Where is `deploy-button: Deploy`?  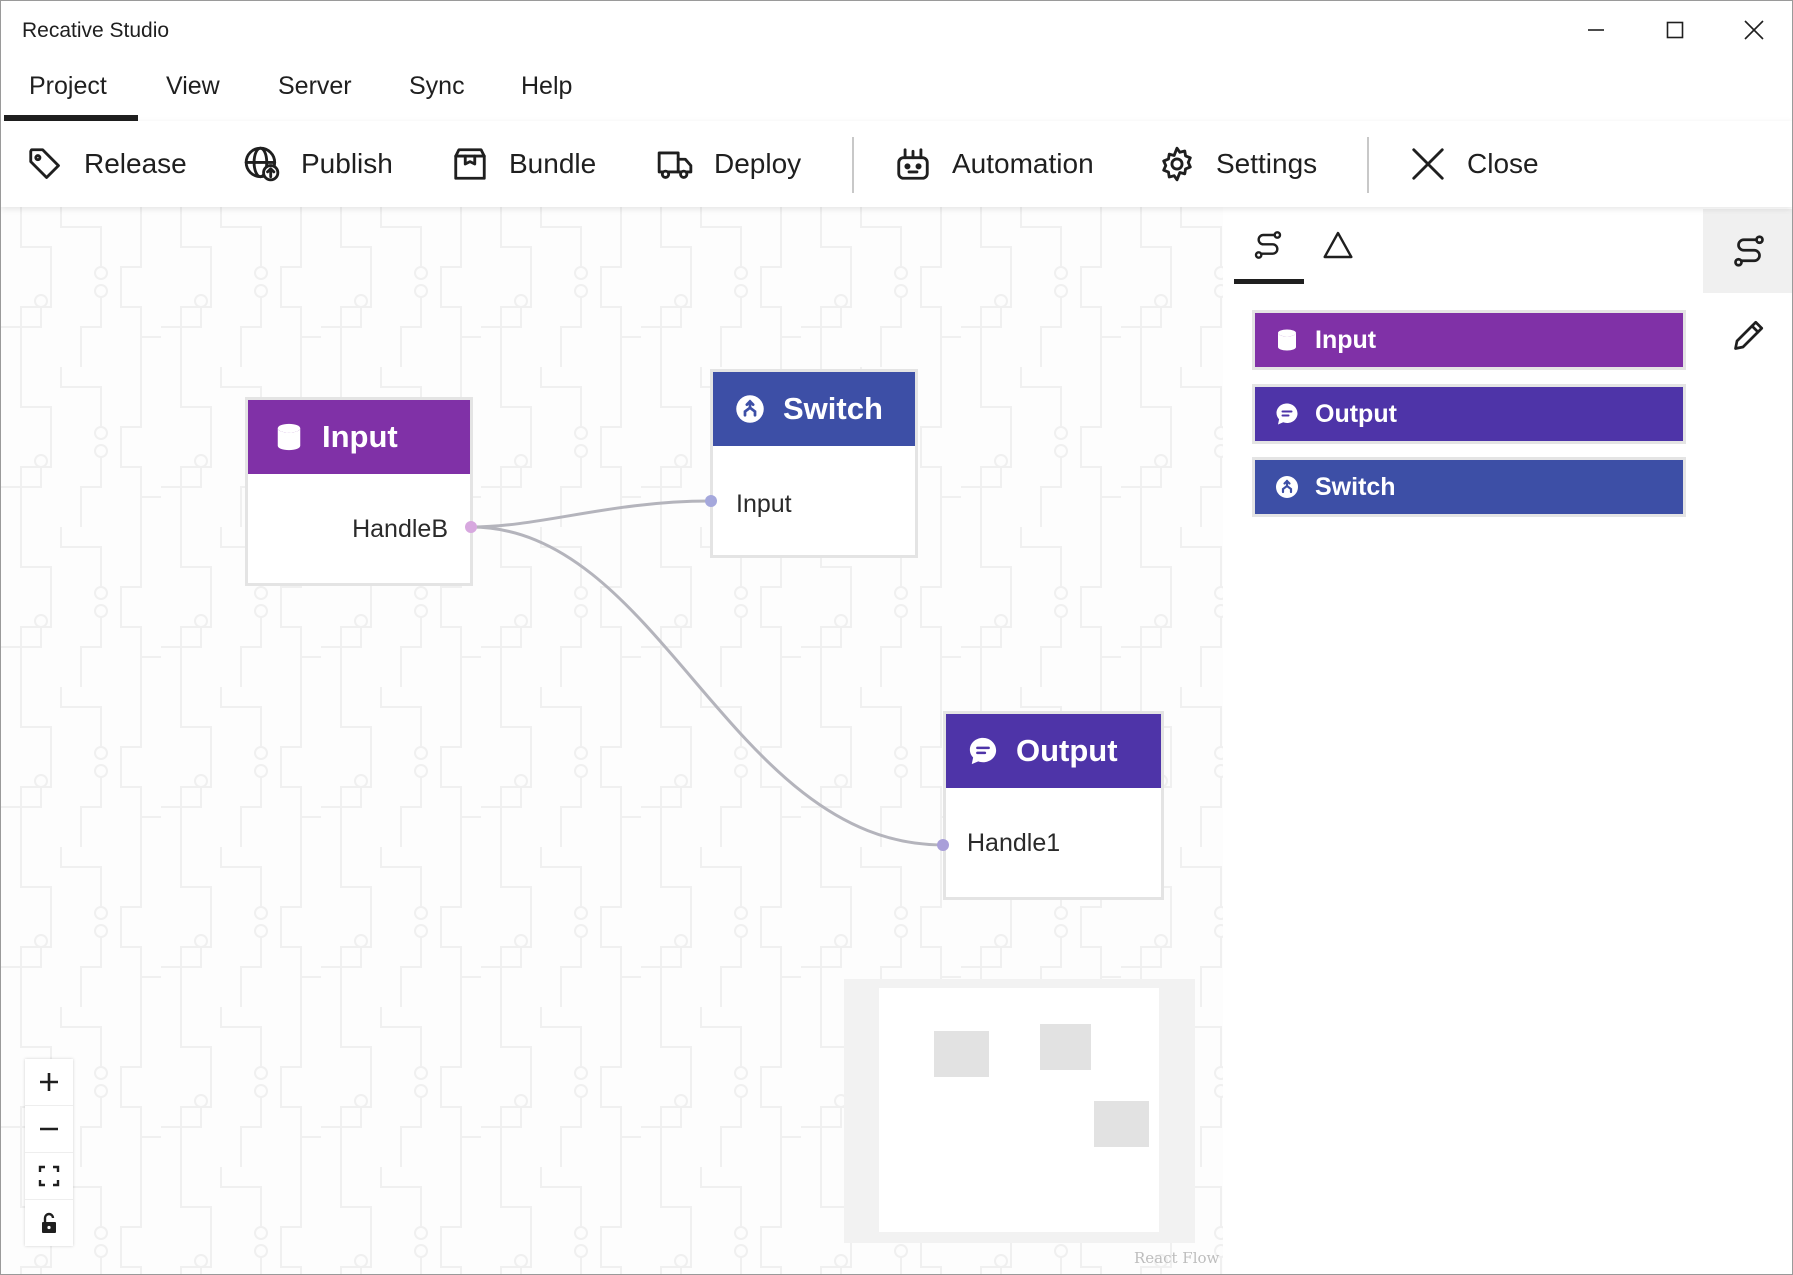 deploy-button: Deploy is located at coordinates (728, 164).